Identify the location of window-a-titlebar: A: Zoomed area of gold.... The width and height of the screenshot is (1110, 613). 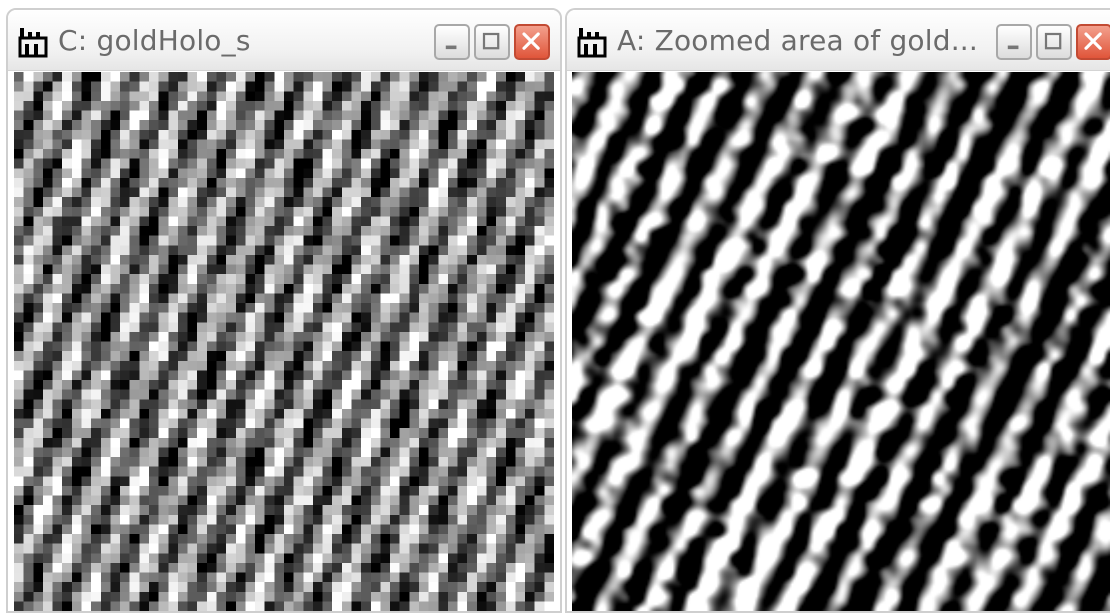
(838, 40).